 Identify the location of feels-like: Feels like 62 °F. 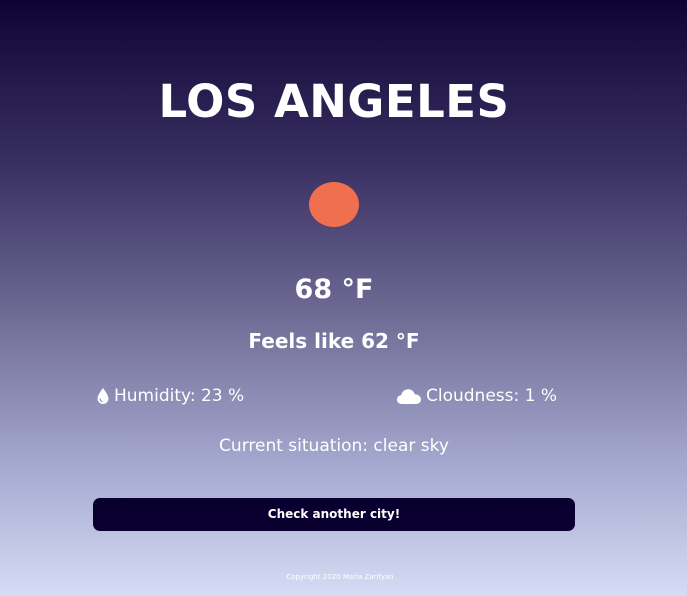
(334, 341).